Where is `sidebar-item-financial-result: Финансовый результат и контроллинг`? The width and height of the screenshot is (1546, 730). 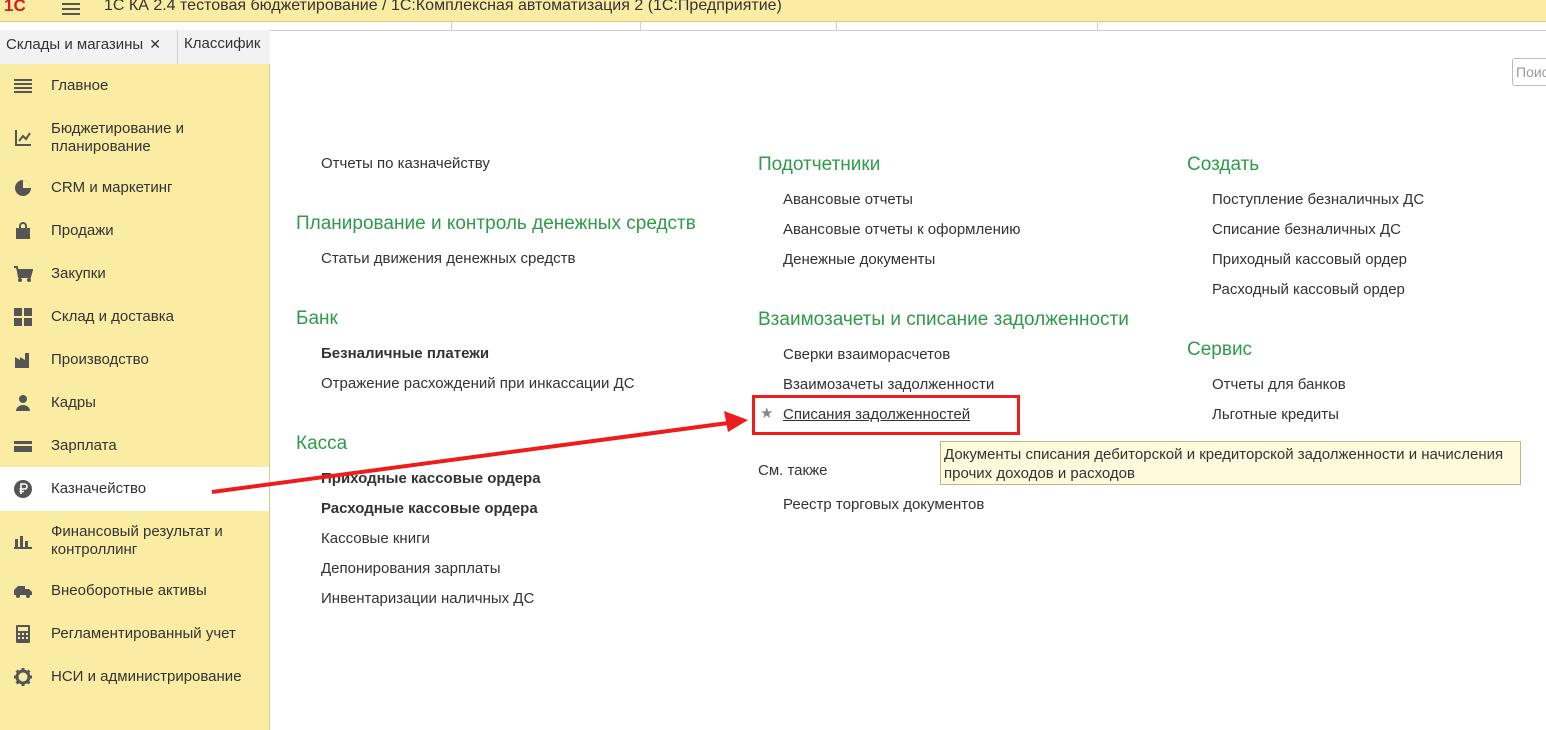 sidebar-item-financial-result: Финансовый результат и контроллинг is located at coordinates (134, 541).